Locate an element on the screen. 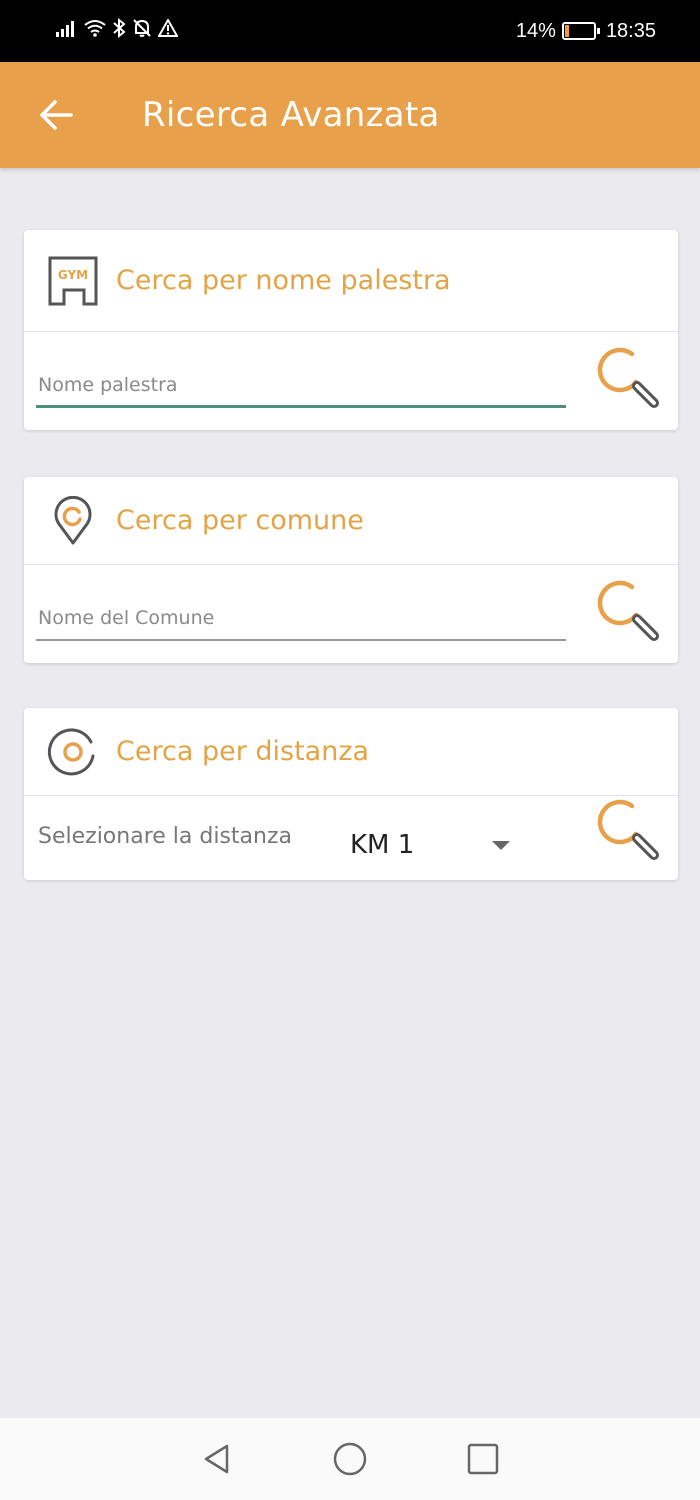  distance-search-button is located at coordinates (628, 832).